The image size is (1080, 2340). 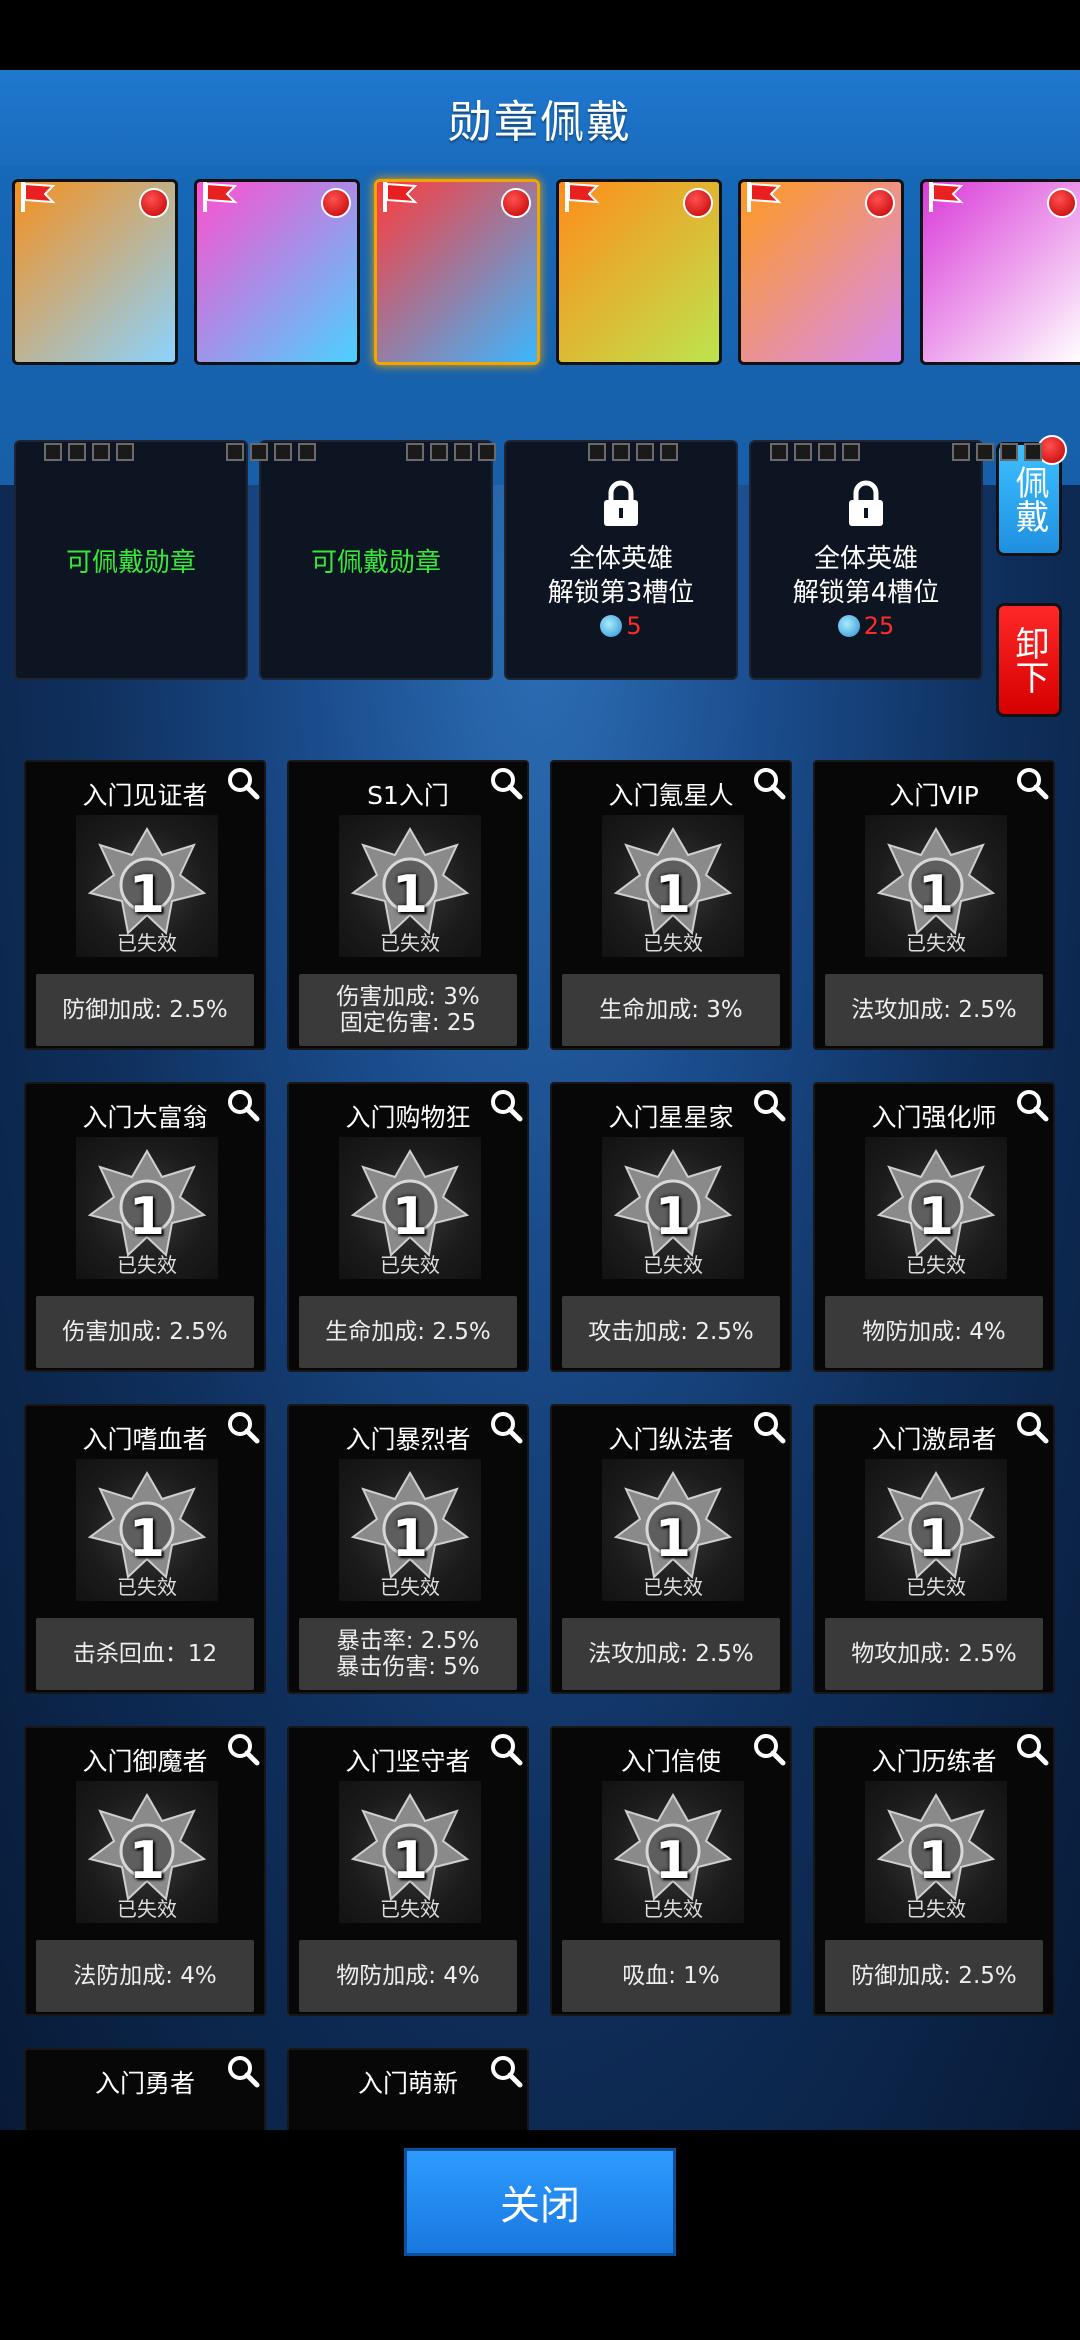 What do you see at coordinates (408, 2089) in the screenshot?
I see `medal-card: 入门萌新` at bounding box center [408, 2089].